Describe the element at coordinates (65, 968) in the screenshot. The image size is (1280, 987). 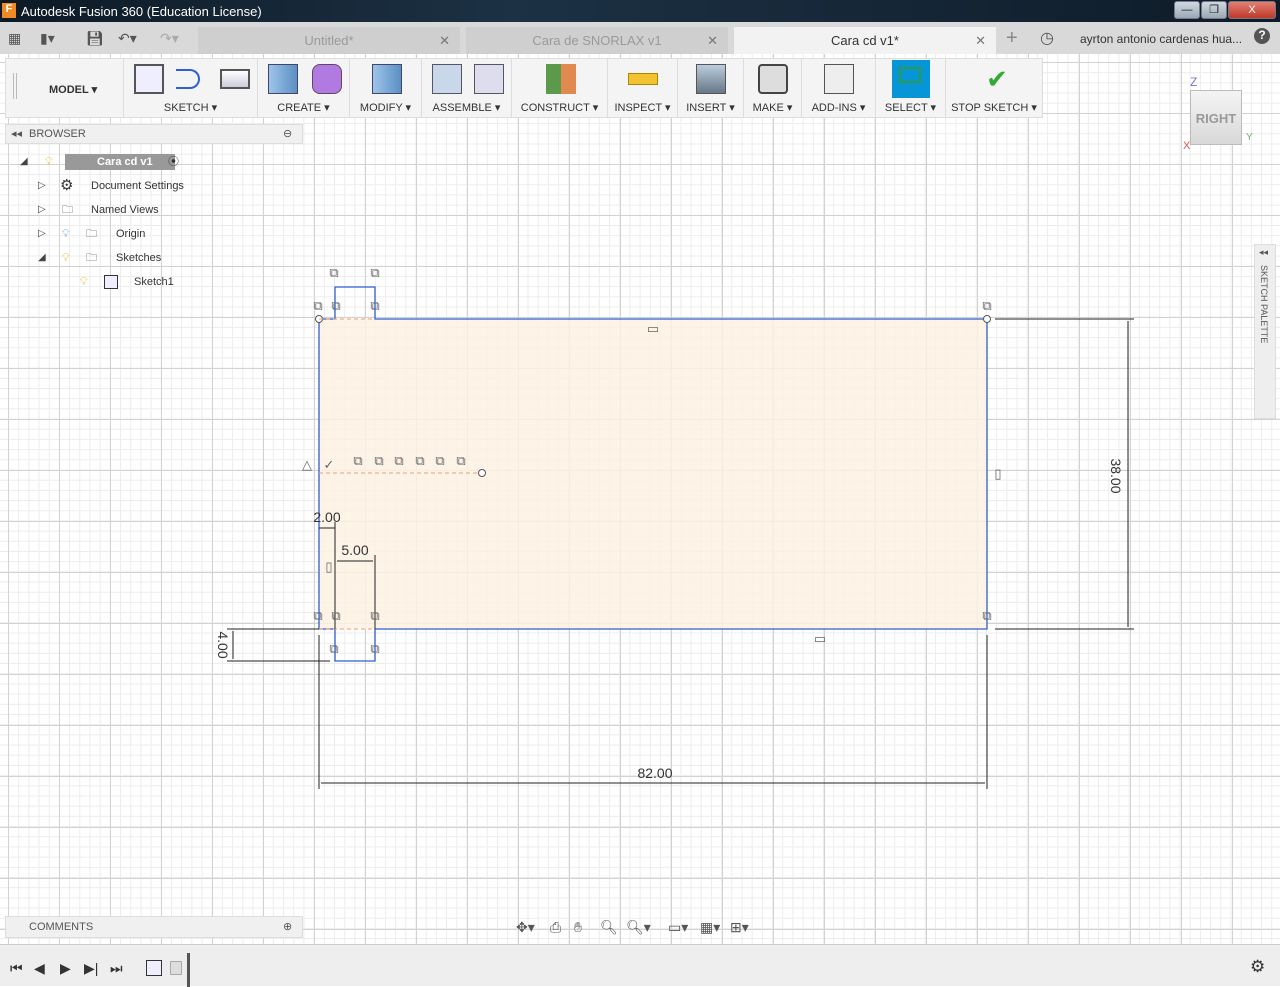
I see `play-icon: ▶` at that location.